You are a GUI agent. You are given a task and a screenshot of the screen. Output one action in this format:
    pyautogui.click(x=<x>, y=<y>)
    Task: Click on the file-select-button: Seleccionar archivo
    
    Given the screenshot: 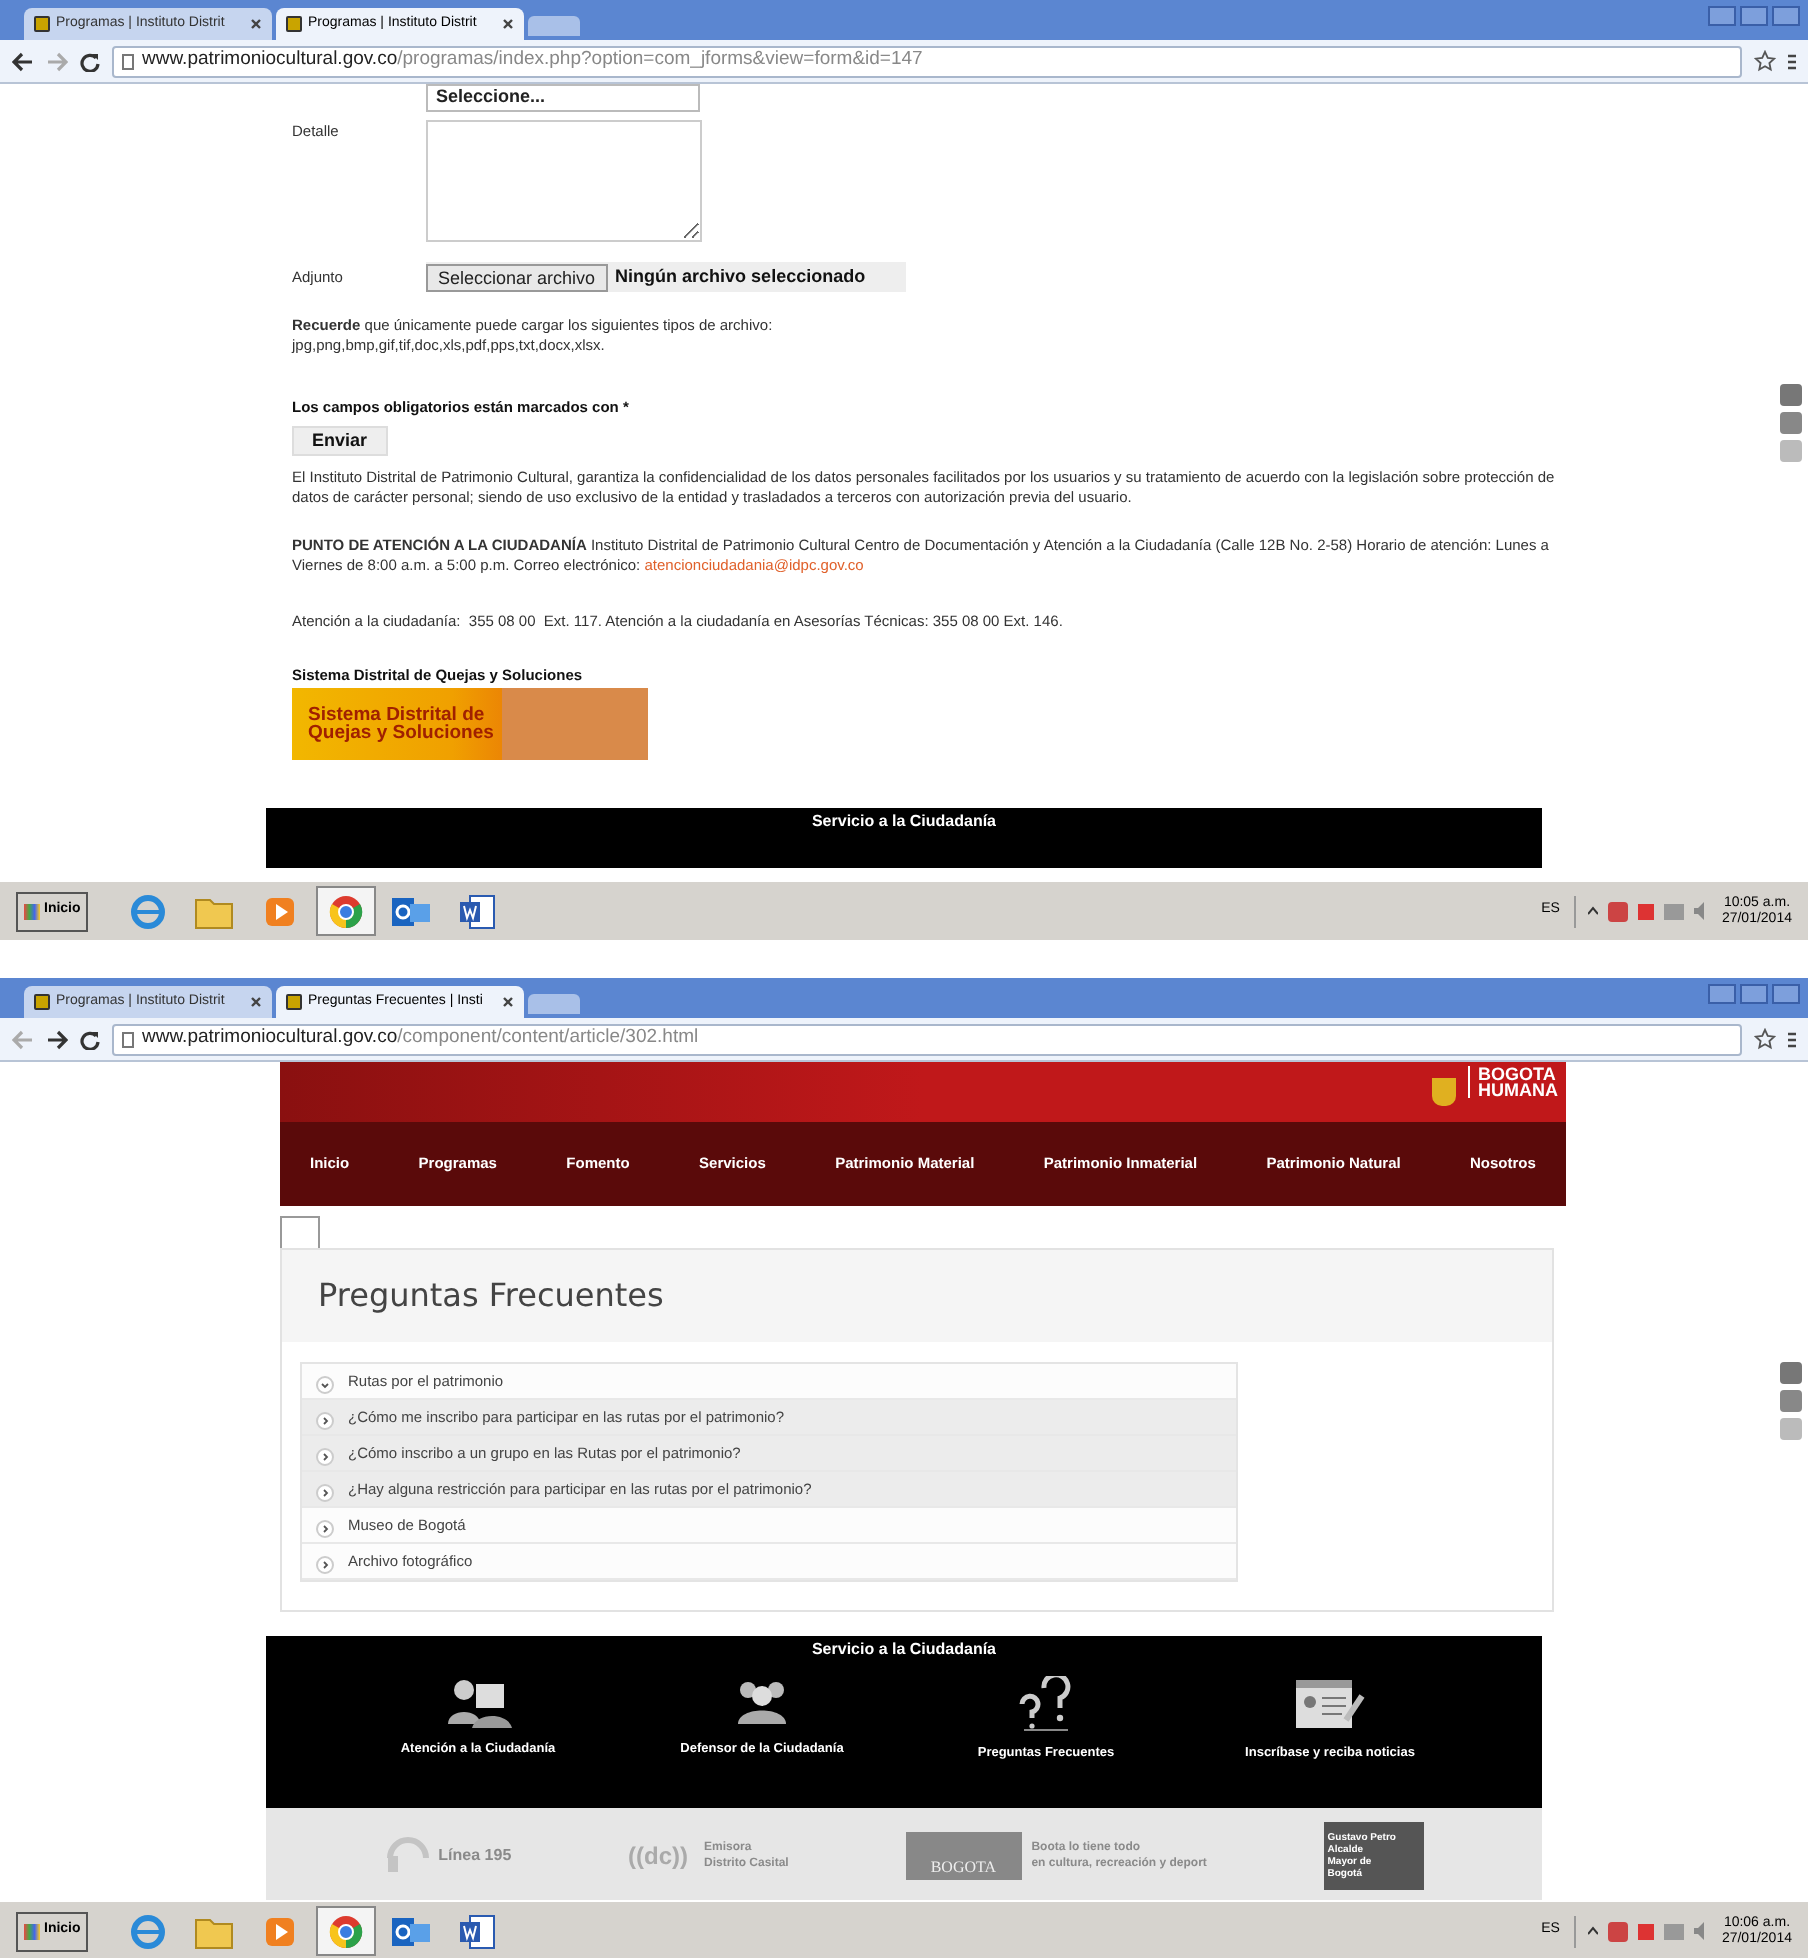 What is the action you would take?
    pyautogui.click(x=517, y=277)
    